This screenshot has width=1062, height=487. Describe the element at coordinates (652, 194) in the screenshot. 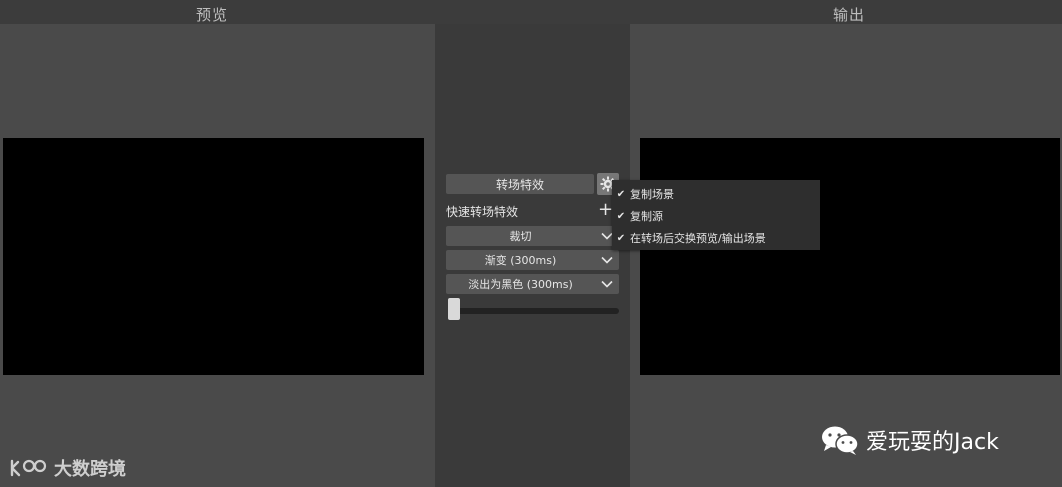

I see `menu-item-label: 复制场景` at that location.